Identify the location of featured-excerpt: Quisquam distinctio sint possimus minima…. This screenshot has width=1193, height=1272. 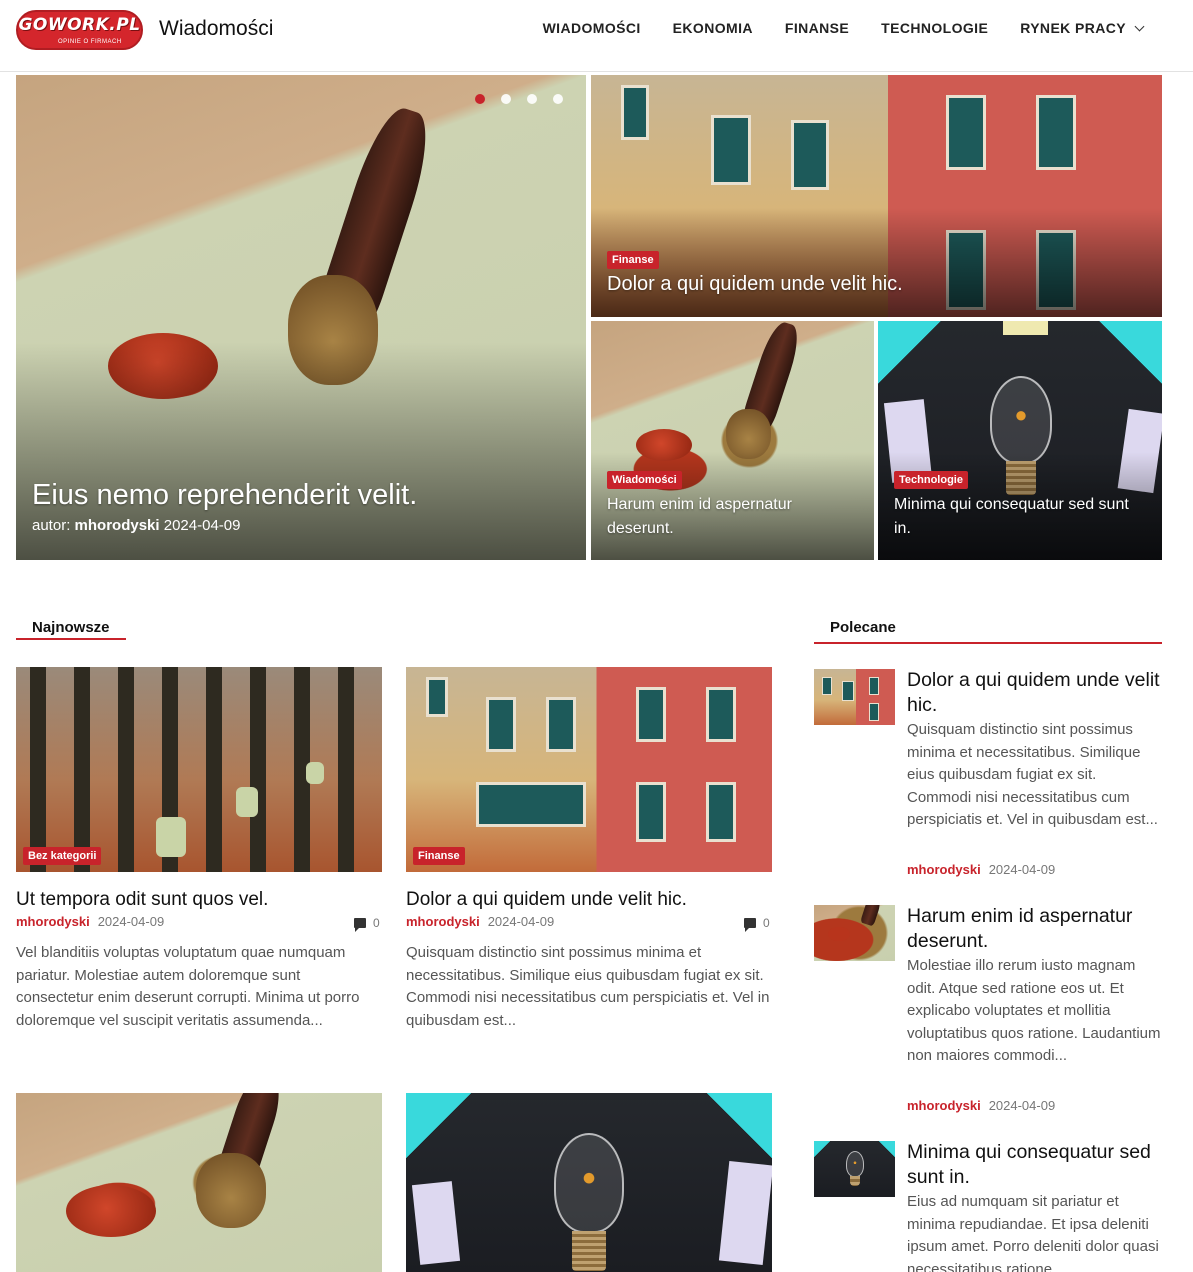
(1032, 774).